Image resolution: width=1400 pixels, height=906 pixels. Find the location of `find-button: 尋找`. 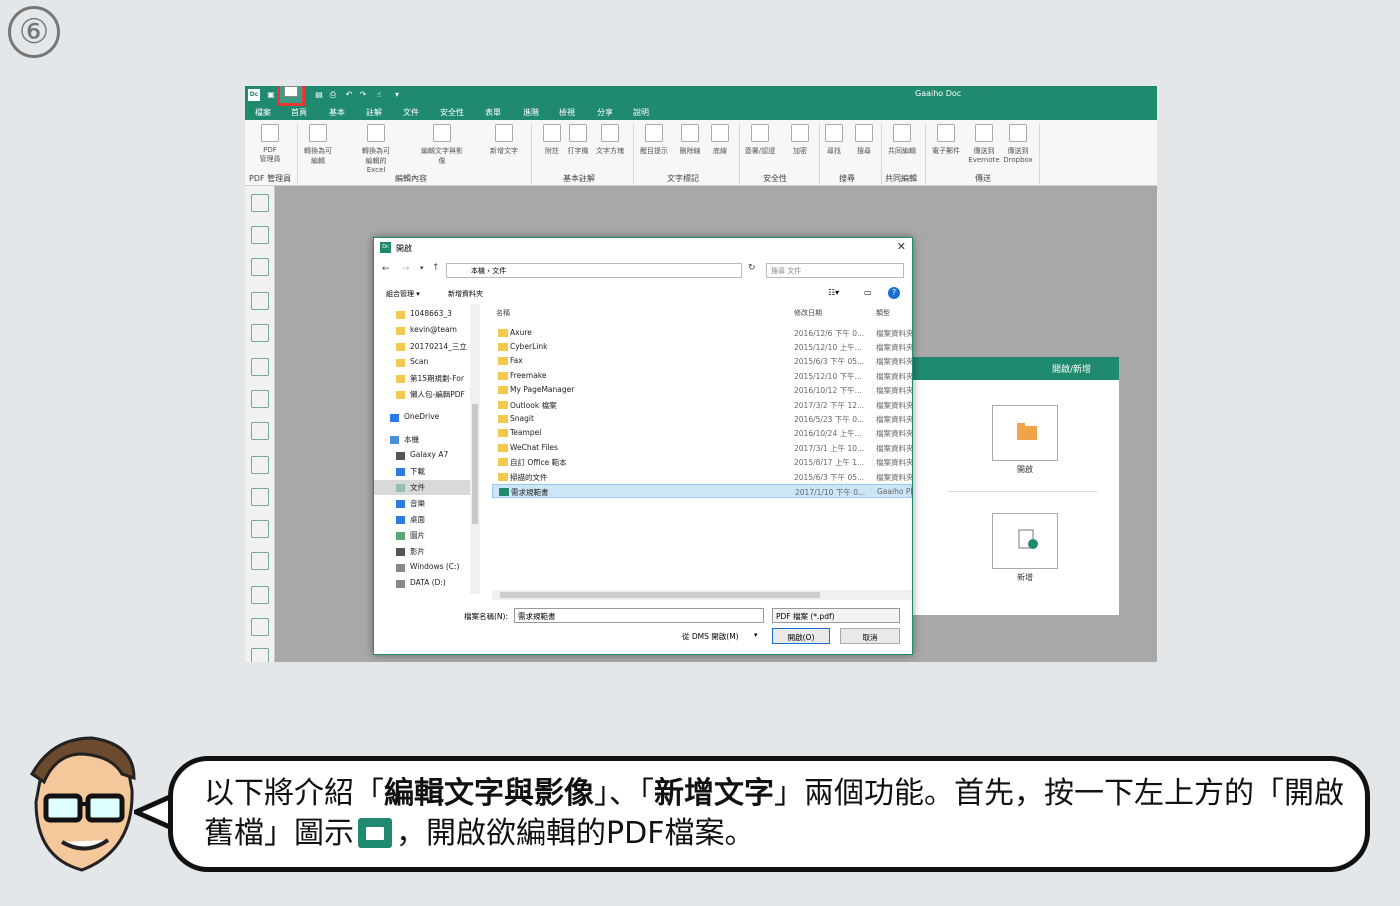

find-button: 尋找 is located at coordinates (834, 140).